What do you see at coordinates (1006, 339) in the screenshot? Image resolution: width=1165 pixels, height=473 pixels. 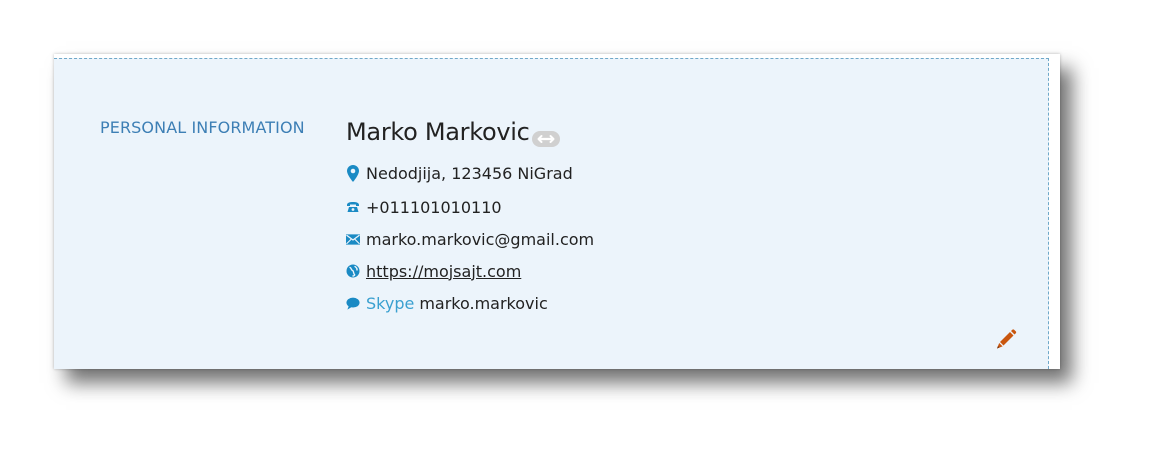 I see `pencil-icon` at bounding box center [1006, 339].